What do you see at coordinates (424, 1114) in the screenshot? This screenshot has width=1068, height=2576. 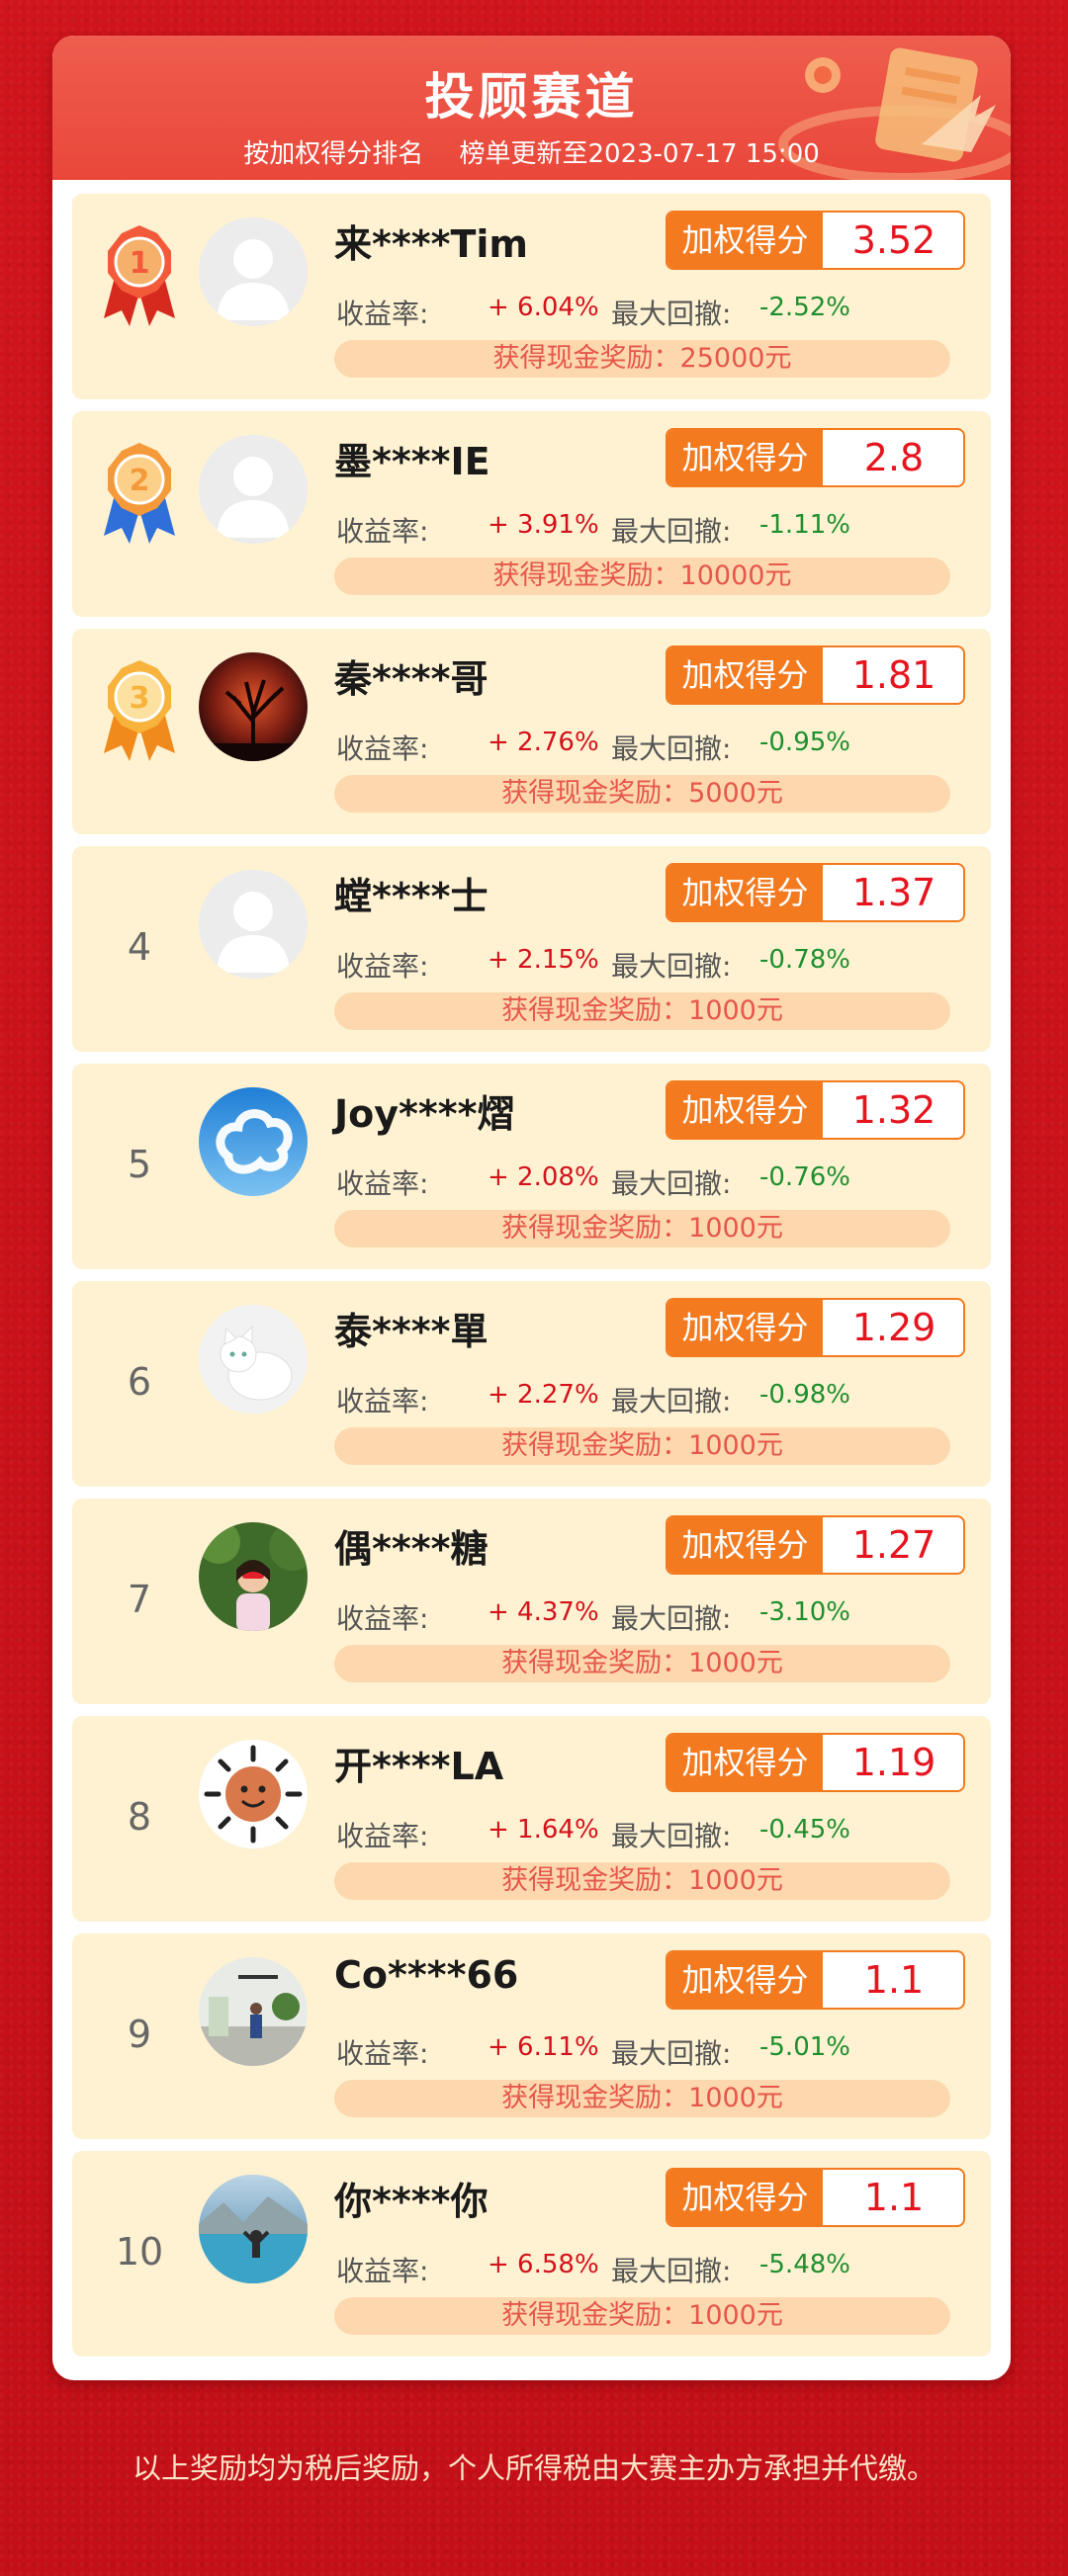 I see `user-name: Joy****熠` at bounding box center [424, 1114].